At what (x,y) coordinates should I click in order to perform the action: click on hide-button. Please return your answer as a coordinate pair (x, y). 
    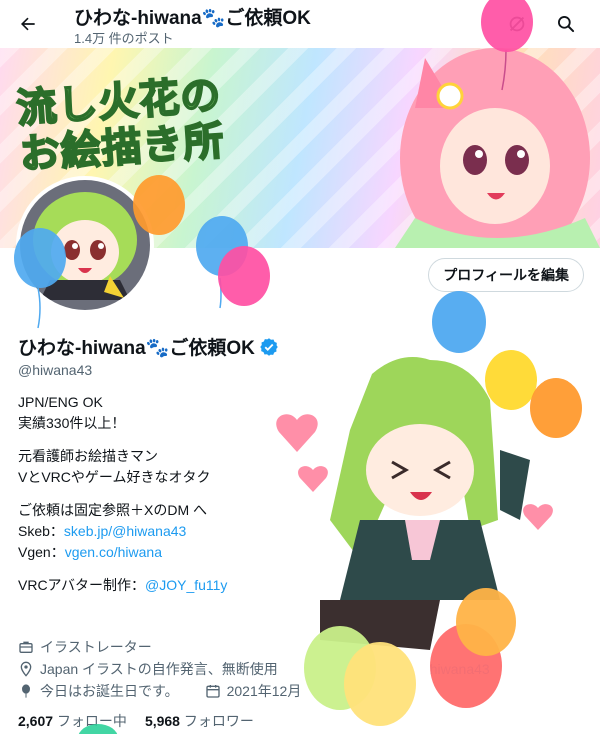
    Looking at the image, I should click on (517, 24).